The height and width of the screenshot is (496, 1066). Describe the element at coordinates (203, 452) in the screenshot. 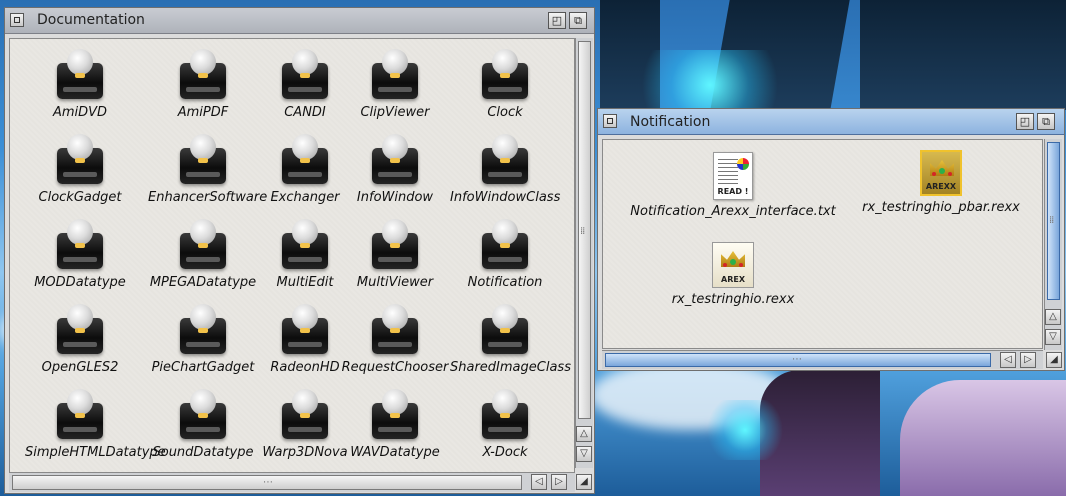

I see `icon-label: SoundDatatype` at that location.